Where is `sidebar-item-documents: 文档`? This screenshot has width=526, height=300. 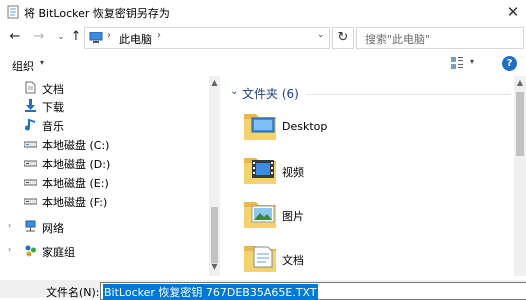
sidebar-item-documents: 文档 is located at coordinates (104, 88).